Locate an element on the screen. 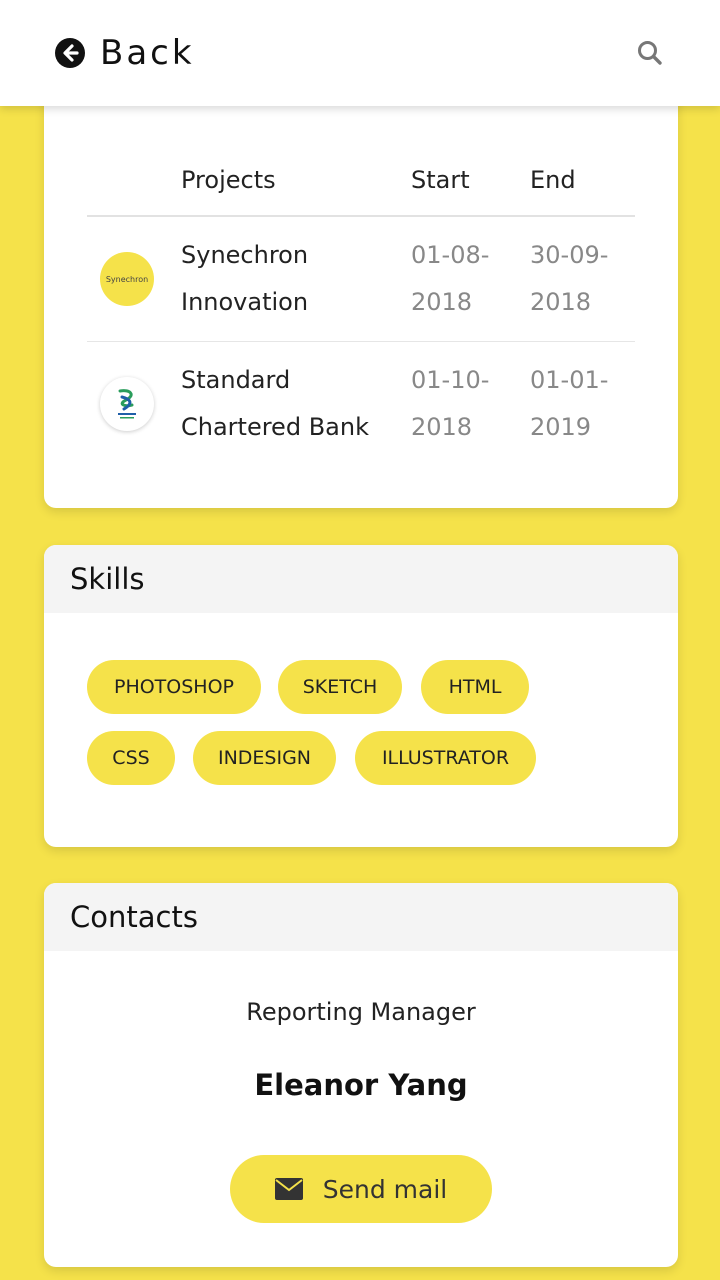 Image resolution: width=720 pixels, height=1280 pixels. project-end-date: 01-01- 2019 is located at coordinates (569, 403).